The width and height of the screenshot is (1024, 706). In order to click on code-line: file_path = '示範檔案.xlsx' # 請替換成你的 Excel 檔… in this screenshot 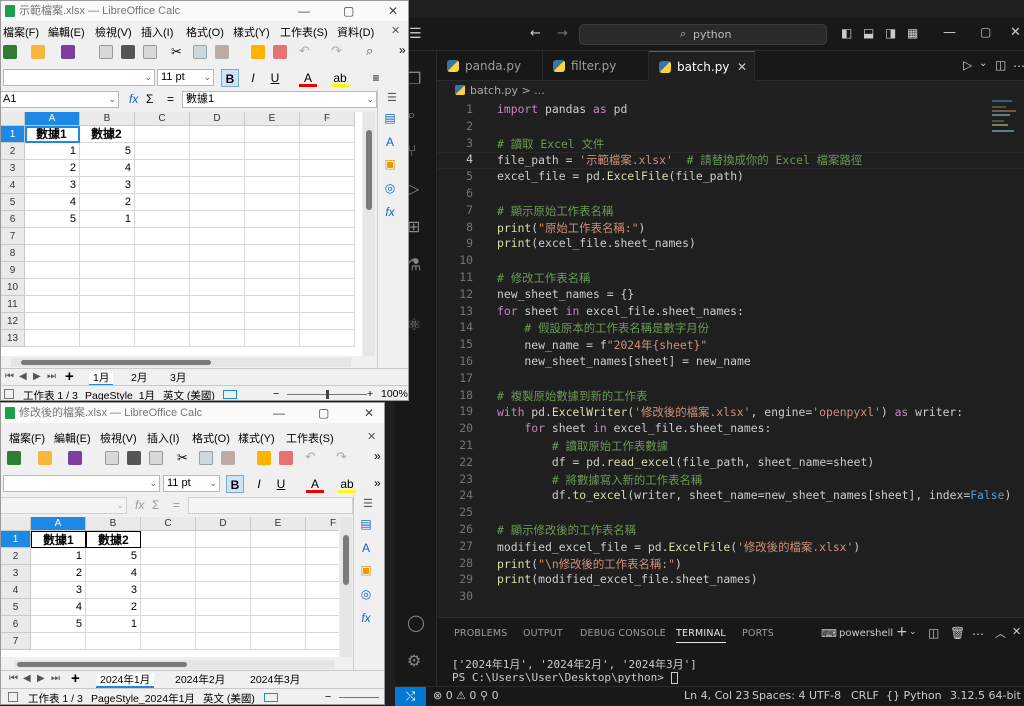, I will do `click(679, 160)`.